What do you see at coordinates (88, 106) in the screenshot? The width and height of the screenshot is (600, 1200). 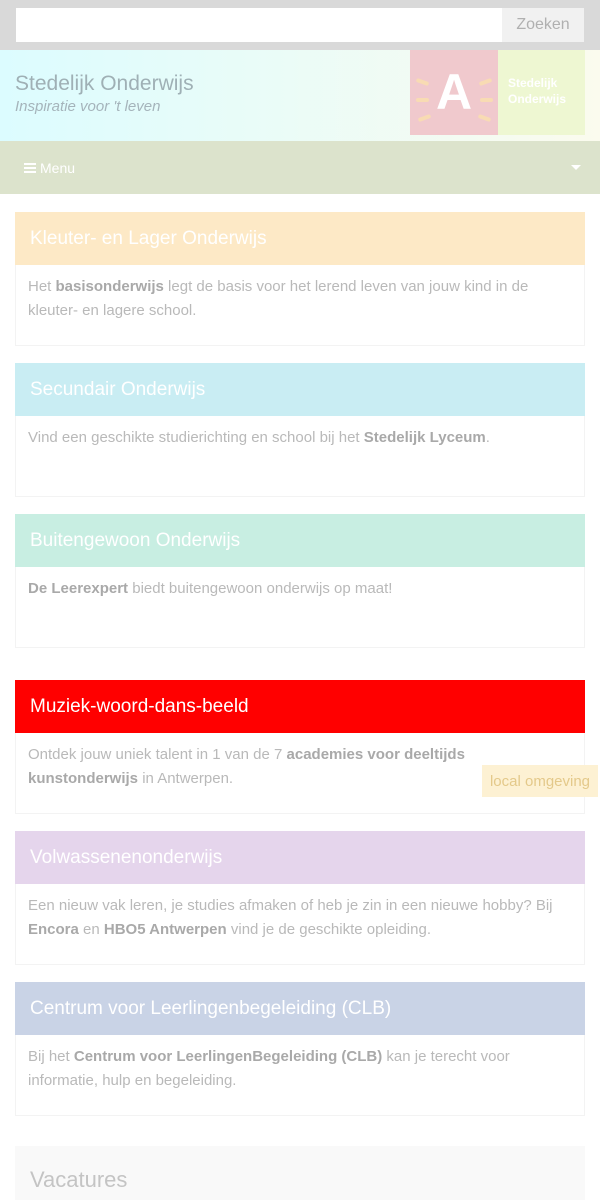 I see `site-tagline: Inspiratie voor 't leven` at bounding box center [88, 106].